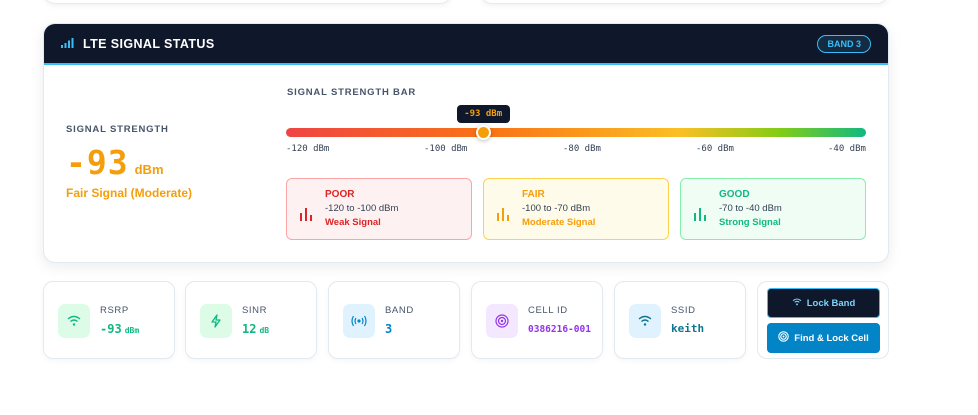 Image resolution: width=978 pixels, height=415 pixels. What do you see at coordinates (362, 208) in the screenshot?
I see `range-value: -120 to -100 dBm` at bounding box center [362, 208].